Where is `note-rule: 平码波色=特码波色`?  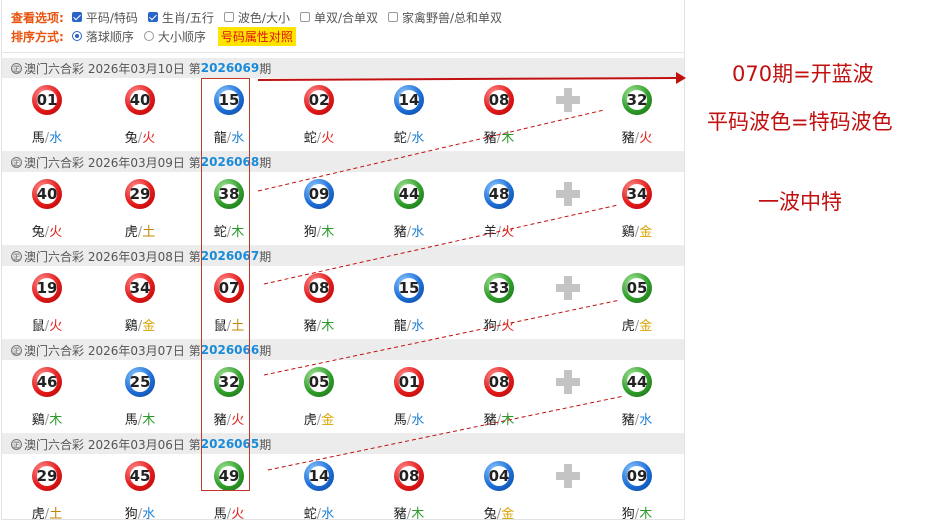
note-rule: 平码波色=特码波色 is located at coordinates (800, 122).